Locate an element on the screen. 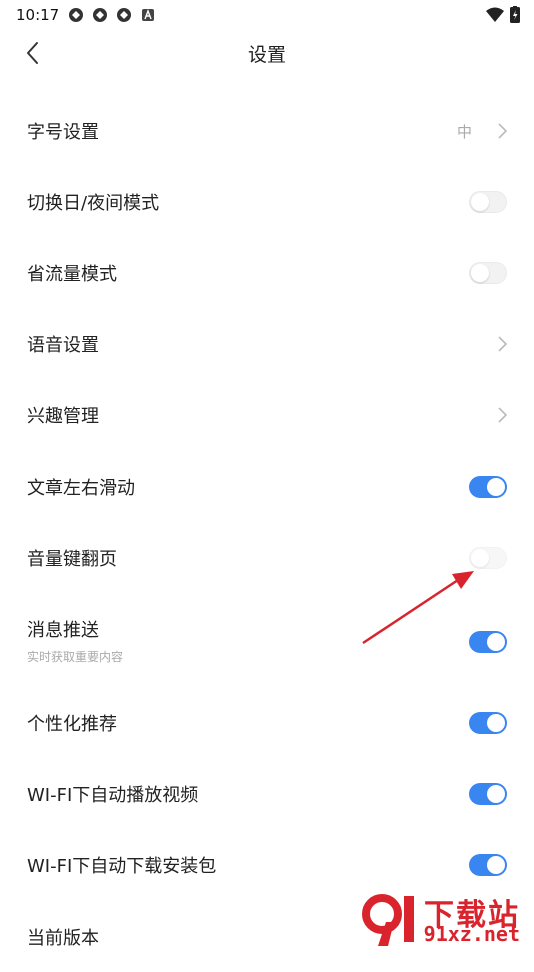 The width and height of the screenshot is (534, 972). status-time: 10:17 is located at coordinates (38, 15).